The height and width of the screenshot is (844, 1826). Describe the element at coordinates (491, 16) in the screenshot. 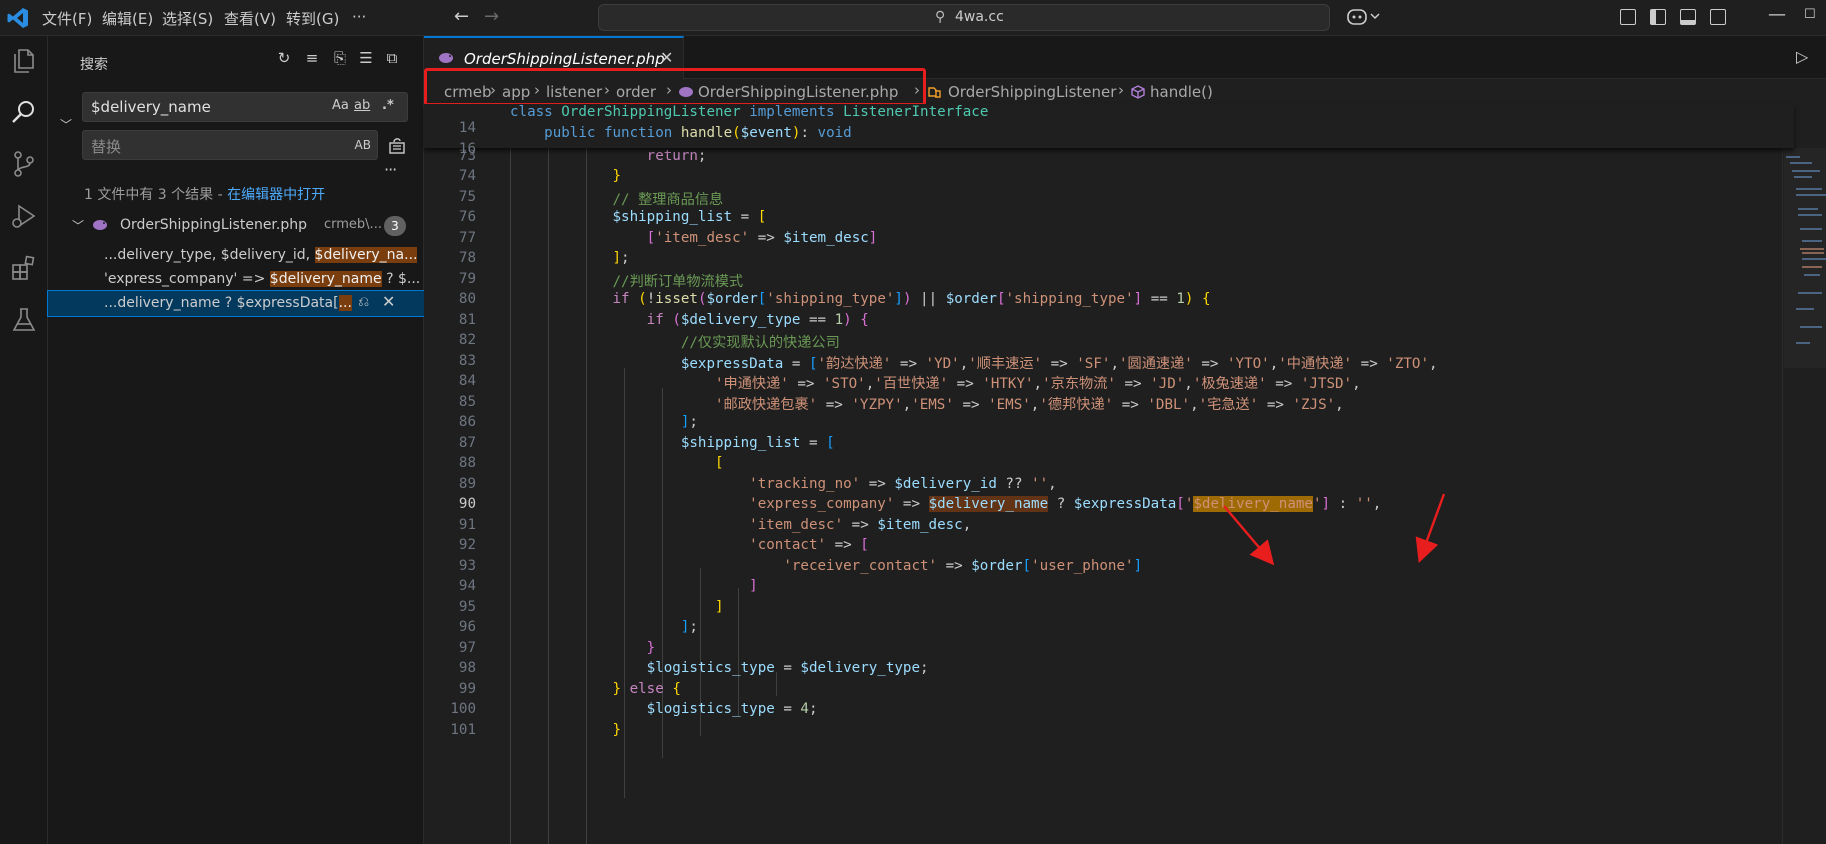

I see `forward-arrow-icon: →` at that location.